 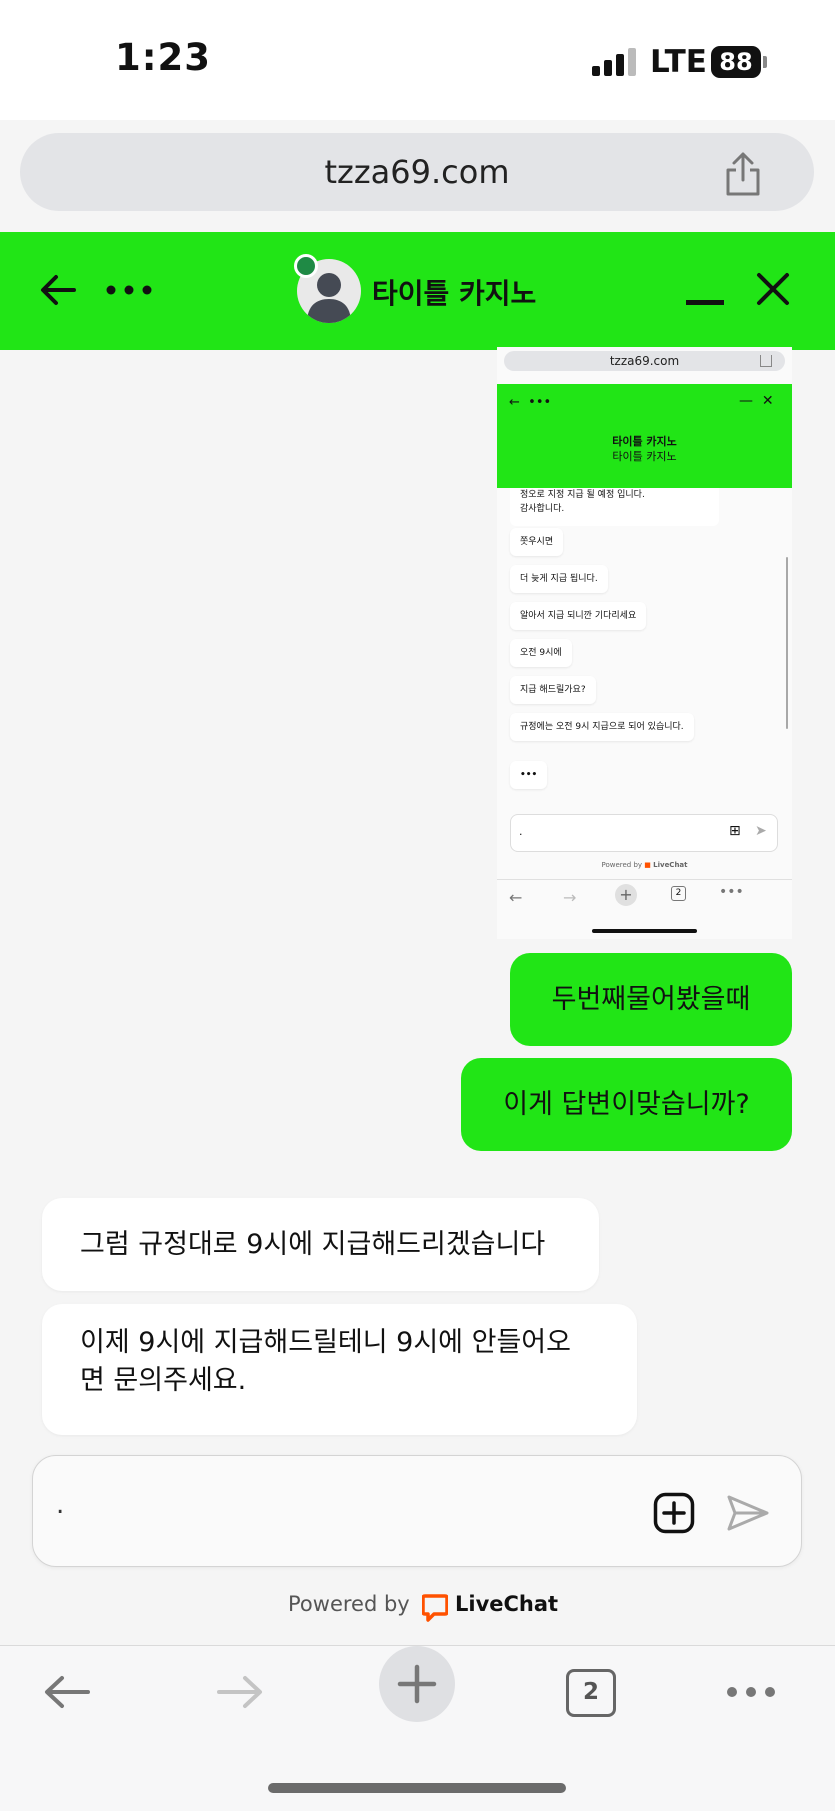 What do you see at coordinates (736, 62) in the screenshot?
I see `battery-icon: 88` at bounding box center [736, 62].